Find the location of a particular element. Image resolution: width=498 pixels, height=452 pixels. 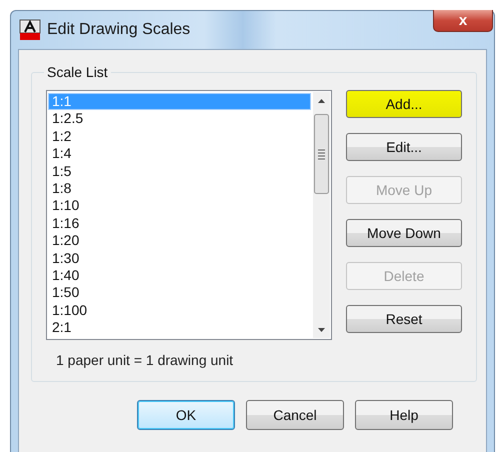

dialog-button: OK is located at coordinates (186, 415).